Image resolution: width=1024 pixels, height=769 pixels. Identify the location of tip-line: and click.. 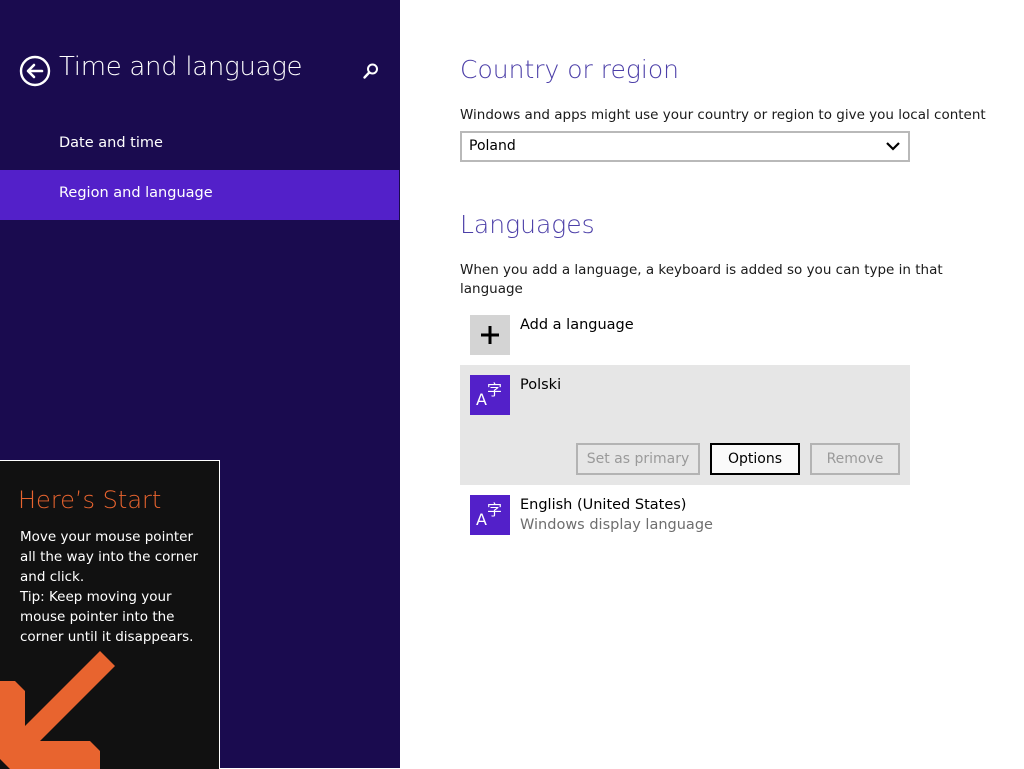
(52, 577).